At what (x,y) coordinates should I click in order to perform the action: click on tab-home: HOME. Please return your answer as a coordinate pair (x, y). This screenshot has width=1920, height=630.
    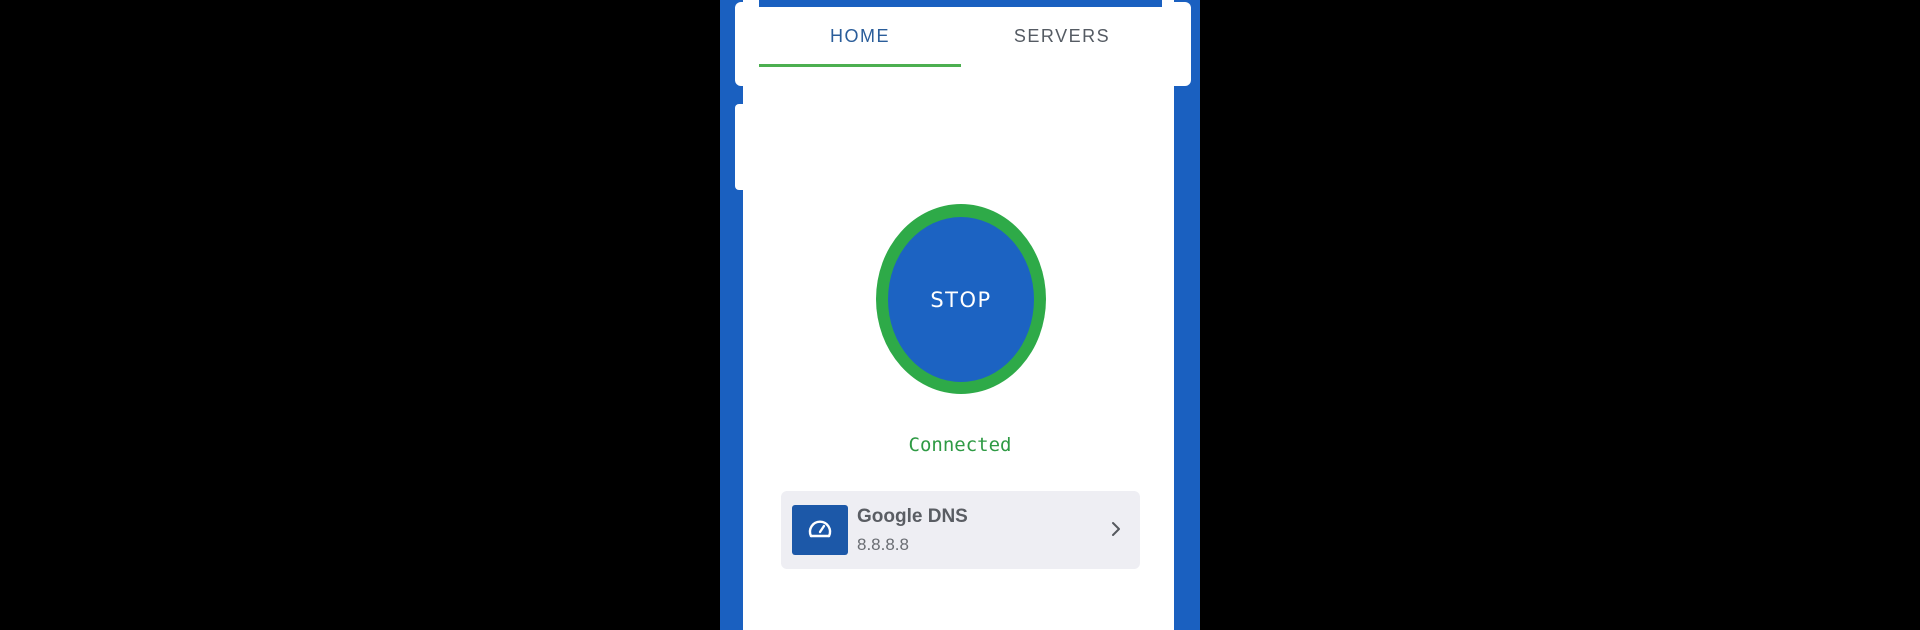
    Looking at the image, I should click on (860, 36).